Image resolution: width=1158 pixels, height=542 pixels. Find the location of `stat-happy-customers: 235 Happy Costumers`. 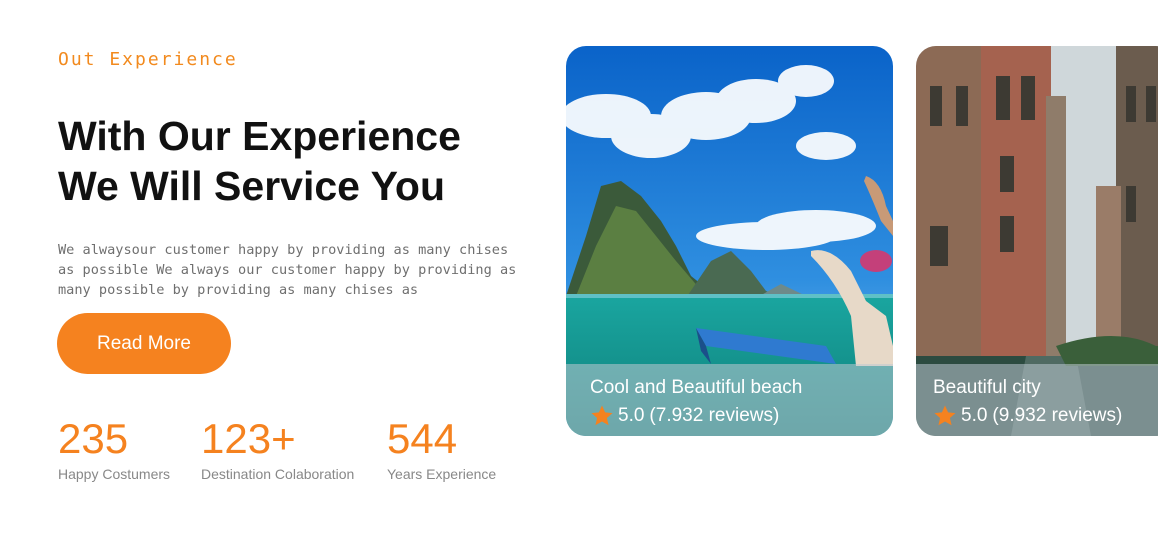

stat-happy-customers: 235 Happy Costumers is located at coordinates (114, 448).